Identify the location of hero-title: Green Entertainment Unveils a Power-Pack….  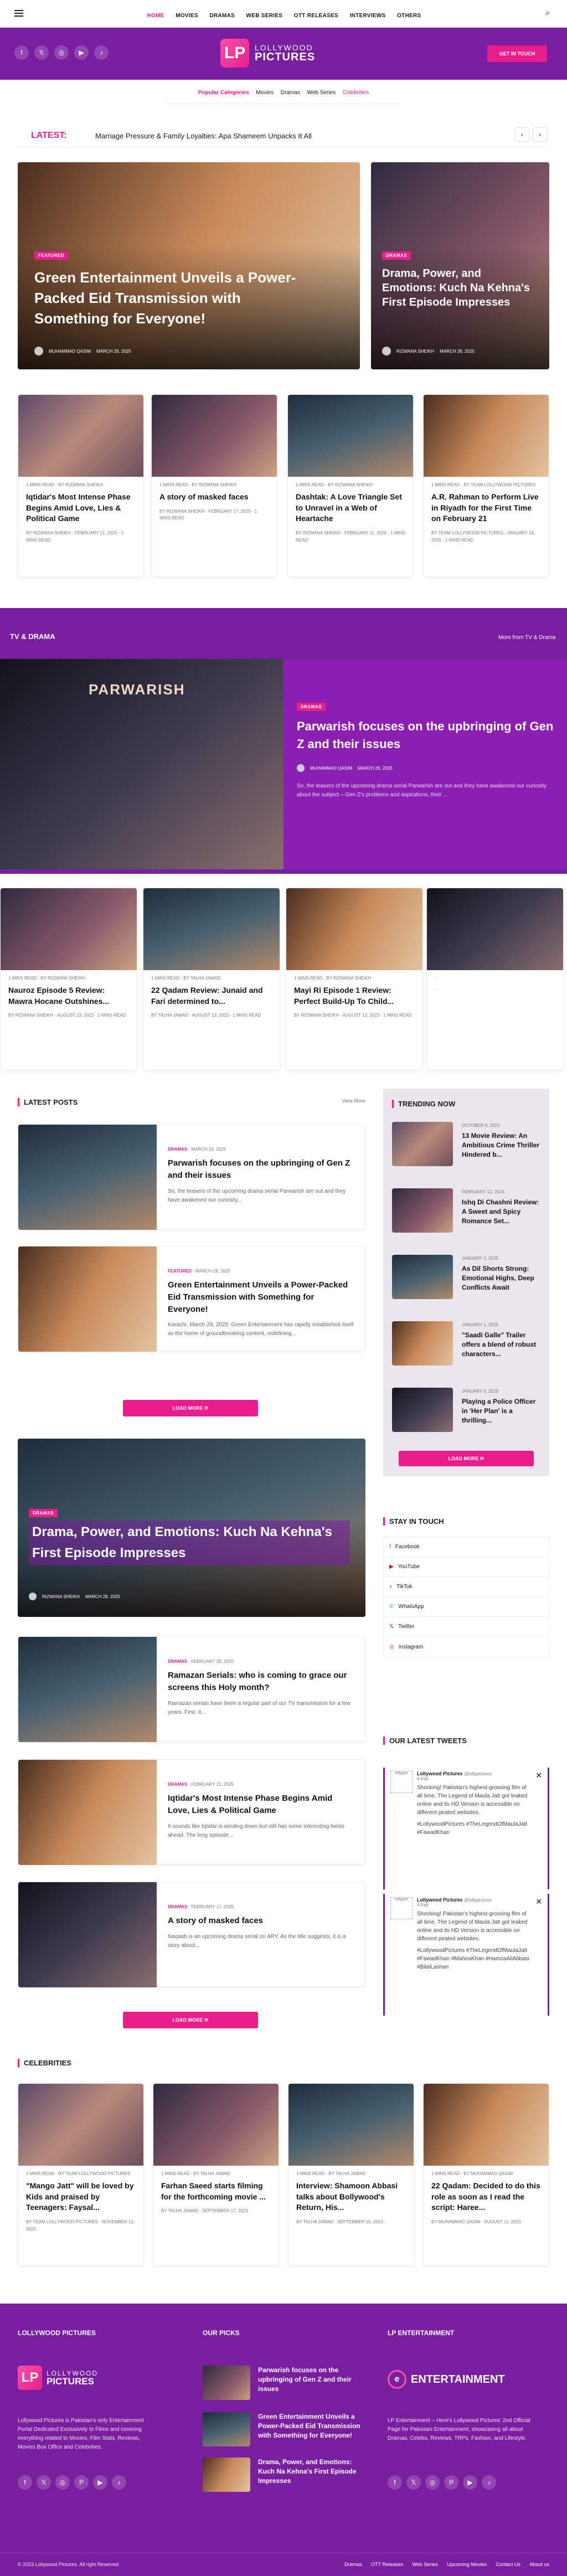
(175, 298).